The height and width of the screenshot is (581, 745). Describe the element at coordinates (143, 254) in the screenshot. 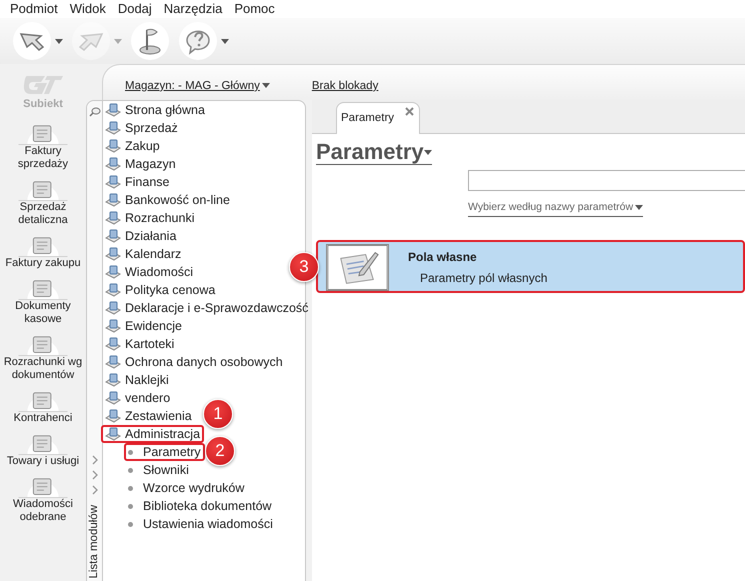

I see `module-item: Kalendarz` at that location.